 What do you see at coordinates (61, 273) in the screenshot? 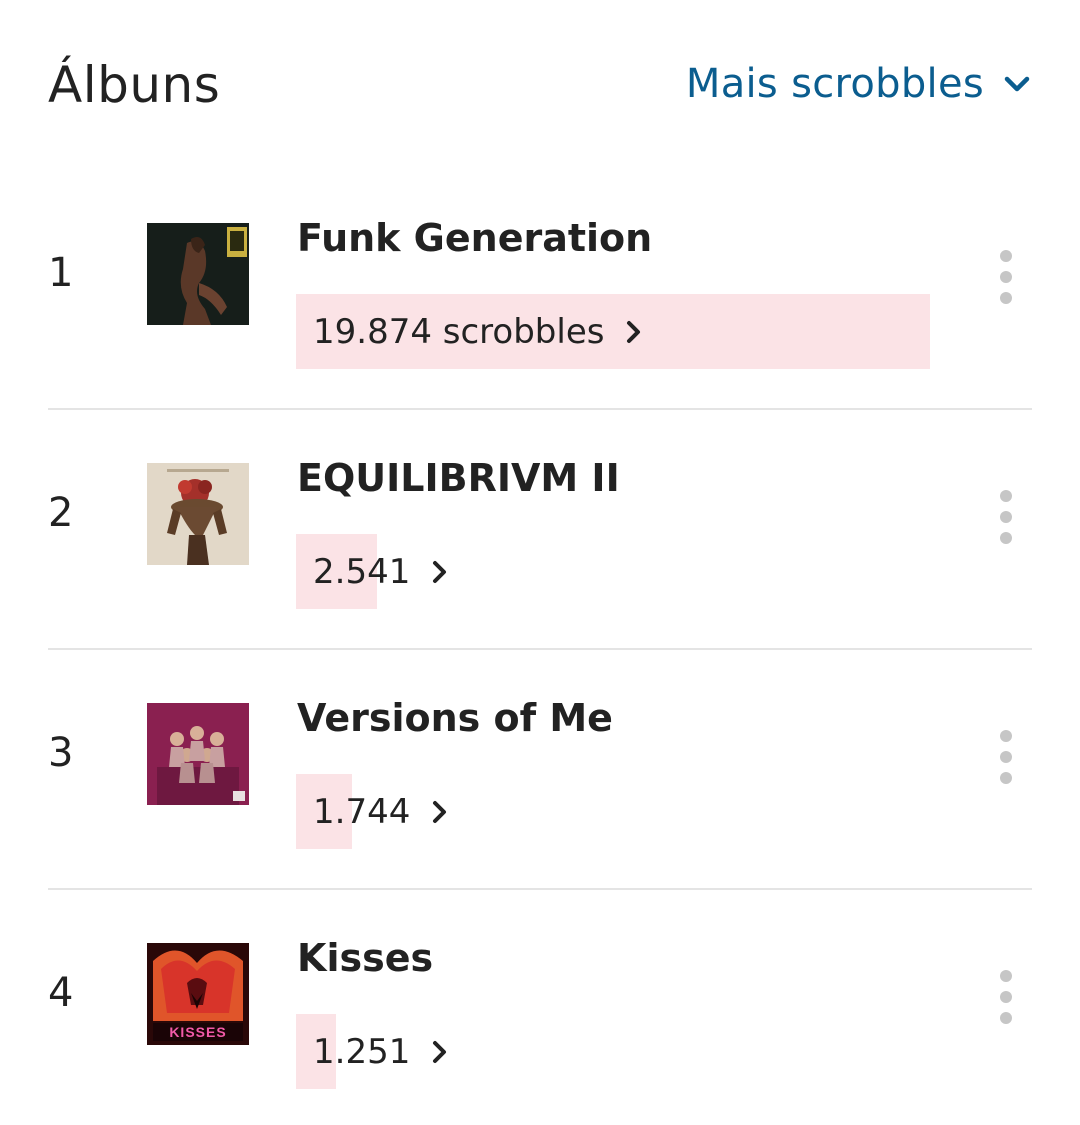
I see `album-rank: 1` at bounding box center [61, 273].